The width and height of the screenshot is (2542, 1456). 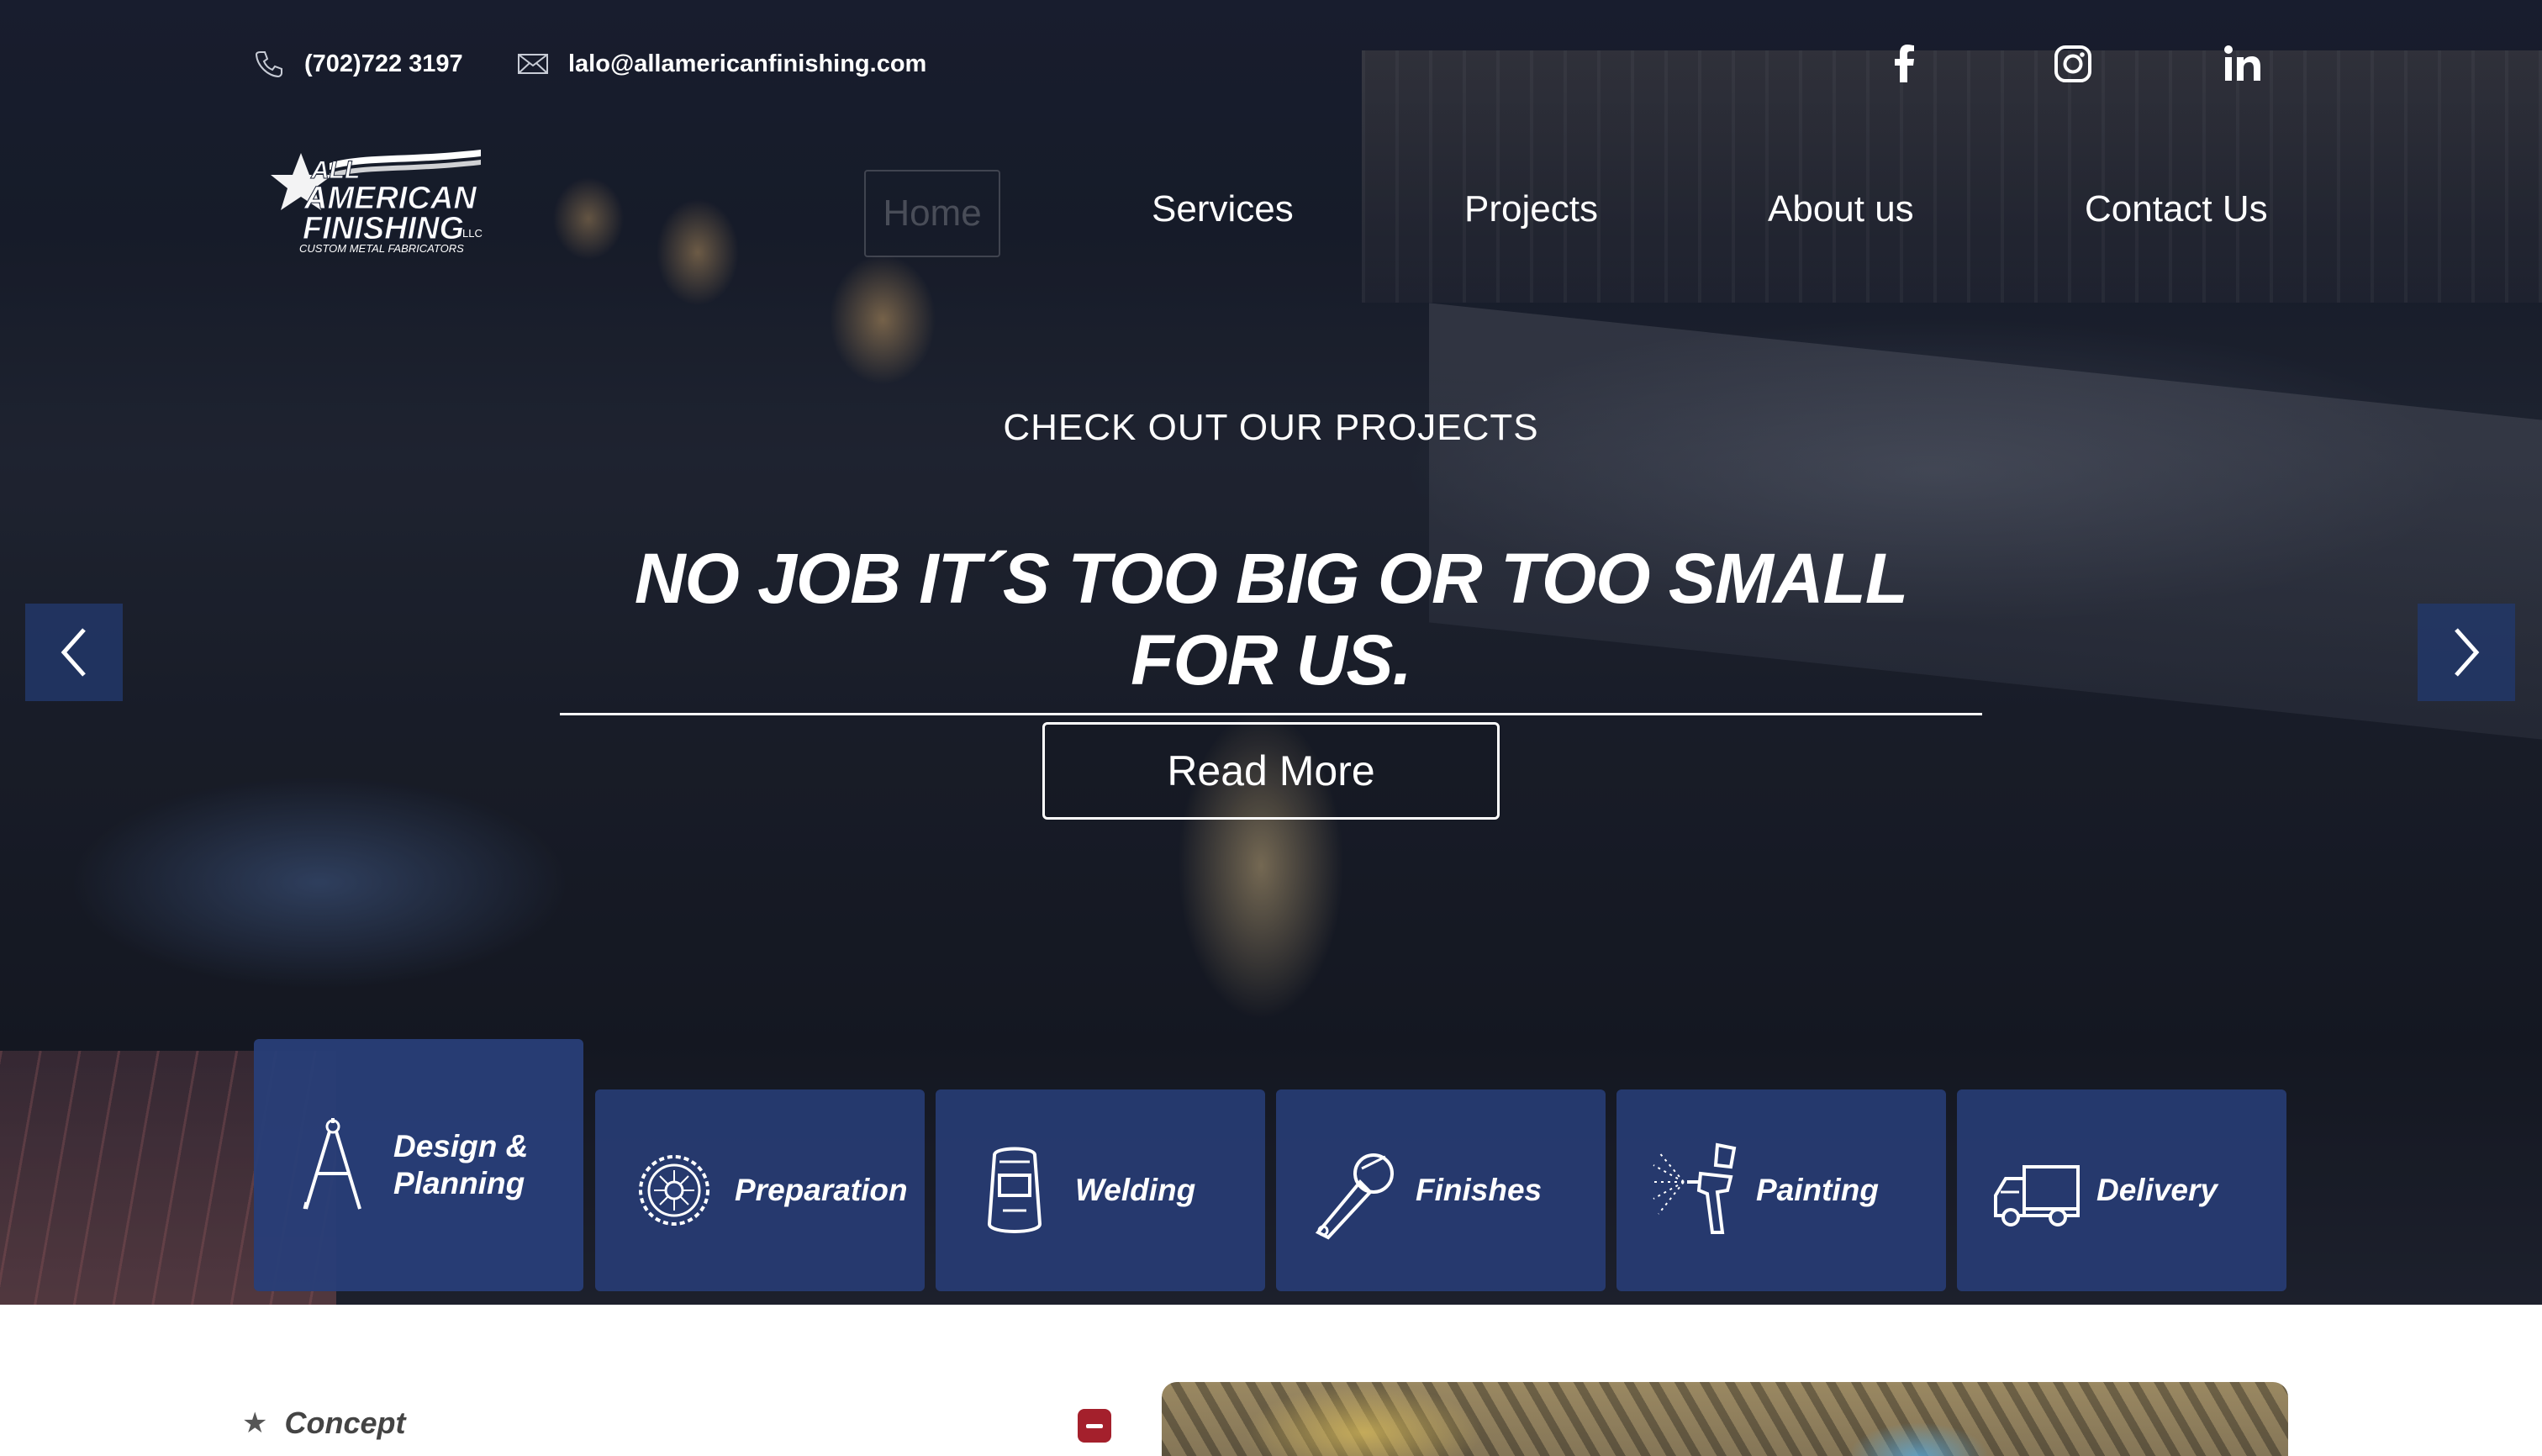 I want to click on phone-icon, so click(x=268, y=64).